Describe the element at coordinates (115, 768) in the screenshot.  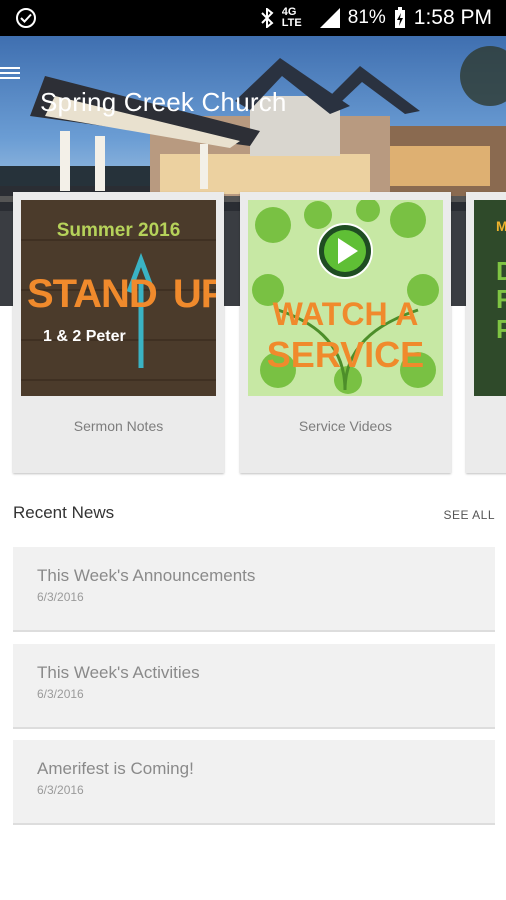
I see `news-item-title: Amerifest is Coming!` at that location.